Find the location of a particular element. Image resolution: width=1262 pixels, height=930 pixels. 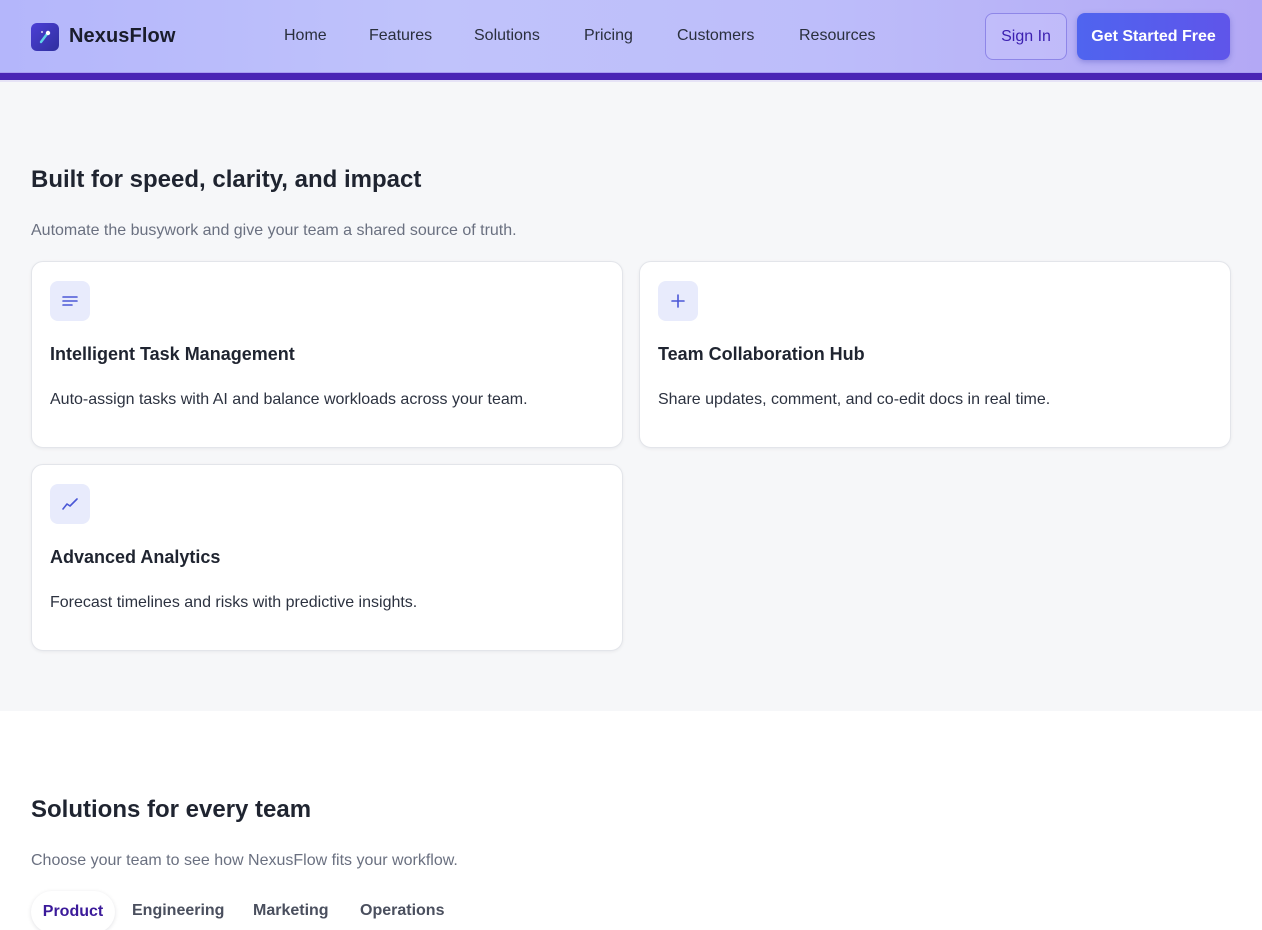

card-title: Advanced Analytics is located at coordinates (135, 557).